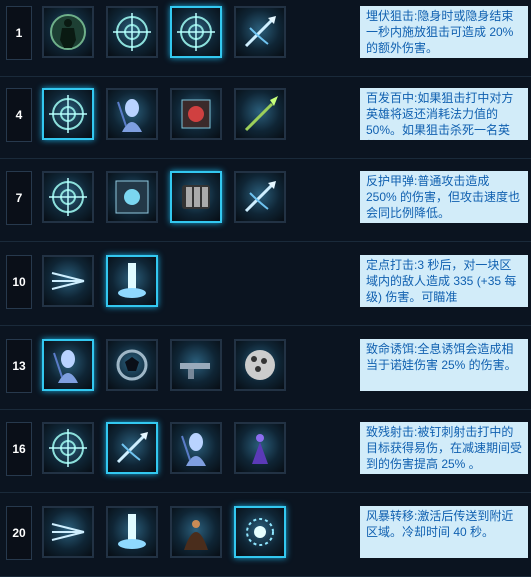  I want to click on stealth-figure-icon, so click(68, 32).